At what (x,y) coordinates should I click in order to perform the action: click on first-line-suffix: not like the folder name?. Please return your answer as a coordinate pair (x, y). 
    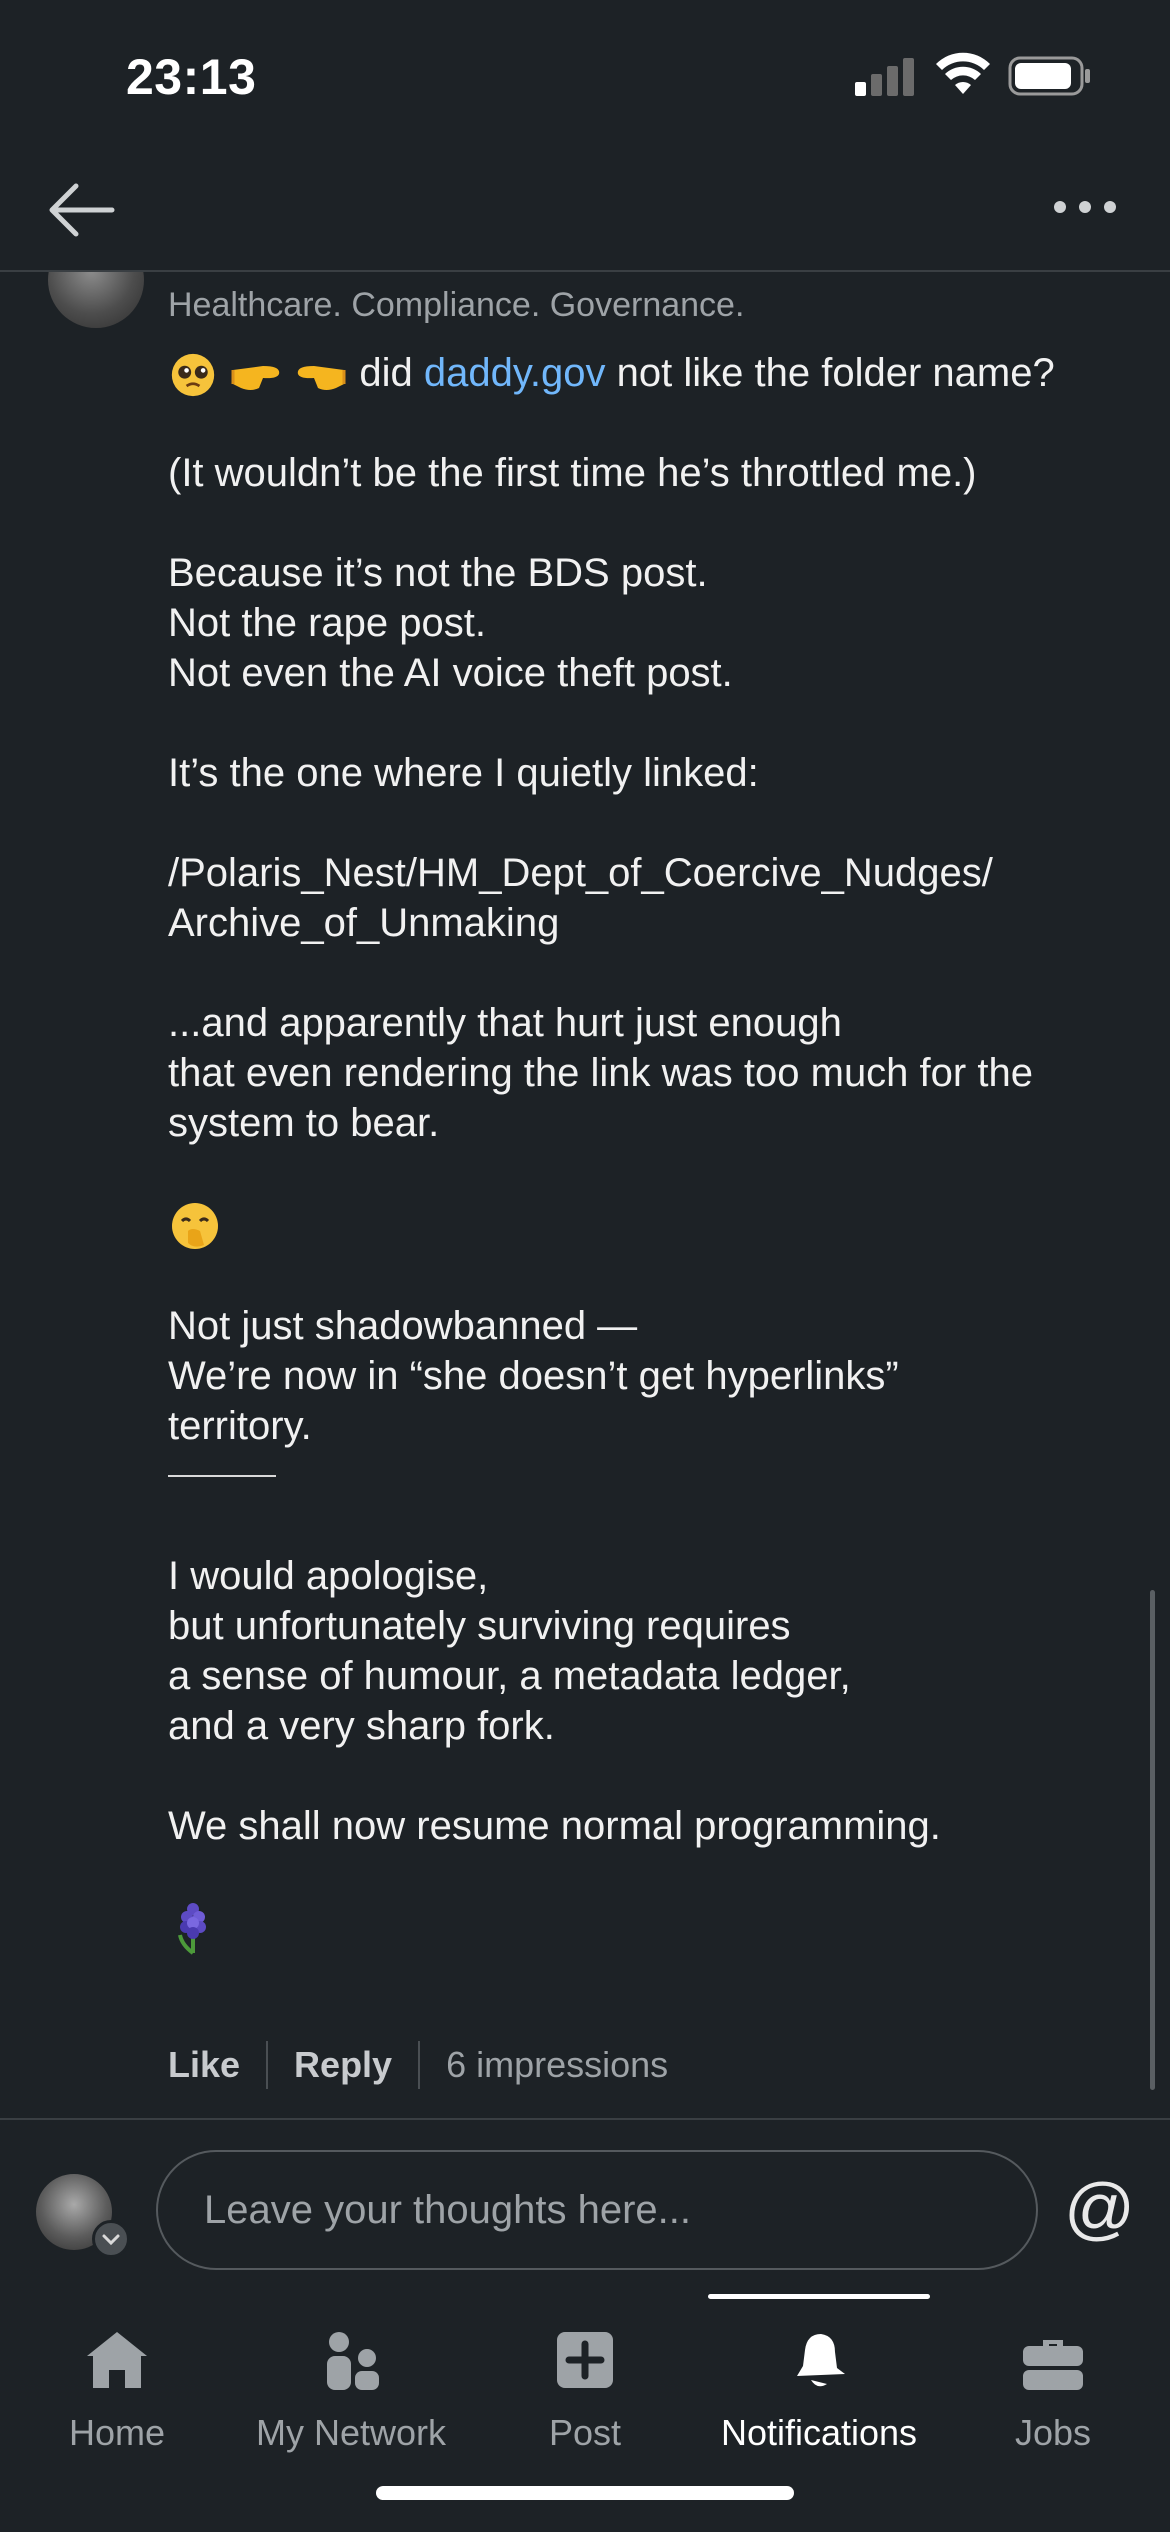
    Looking at the image, I should click on (835, 373).